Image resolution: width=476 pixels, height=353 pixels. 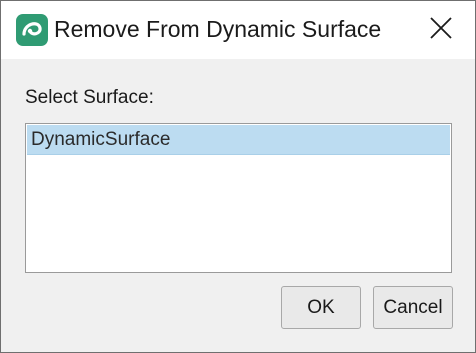 I want to click on list-item-dynamic-surface: DynamicSurface, so click(x=238, y=140).